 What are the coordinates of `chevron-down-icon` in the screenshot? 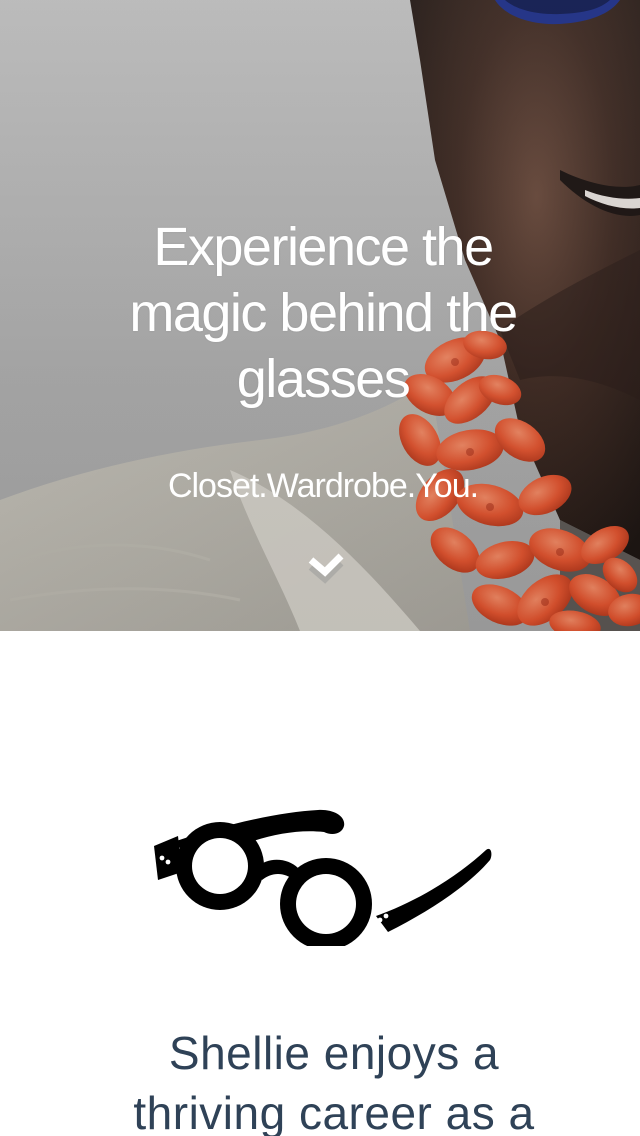 It's located at (326, 566).